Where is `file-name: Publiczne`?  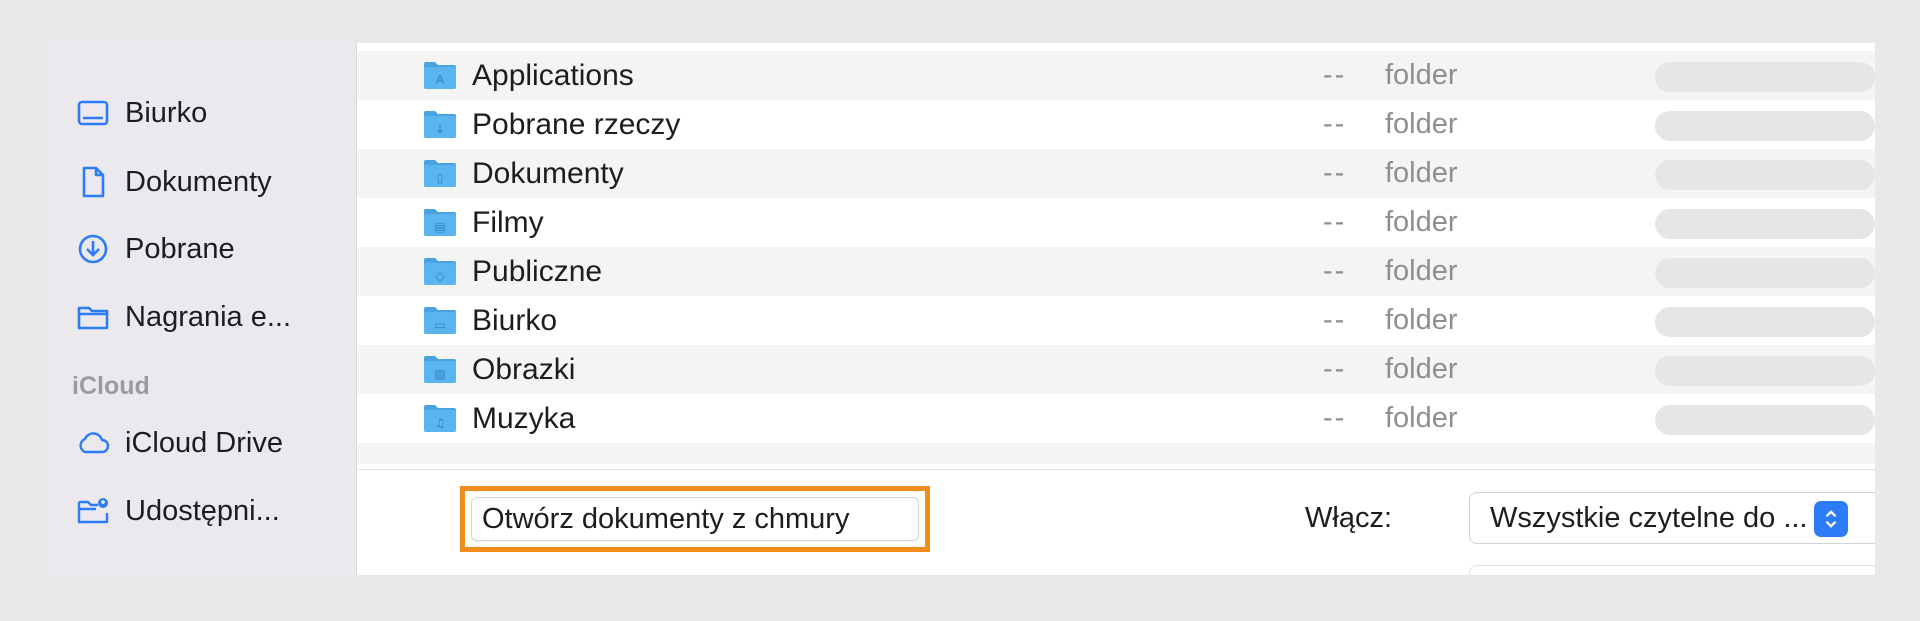
file-name: Publiczne is located at coordinates (537, 271).